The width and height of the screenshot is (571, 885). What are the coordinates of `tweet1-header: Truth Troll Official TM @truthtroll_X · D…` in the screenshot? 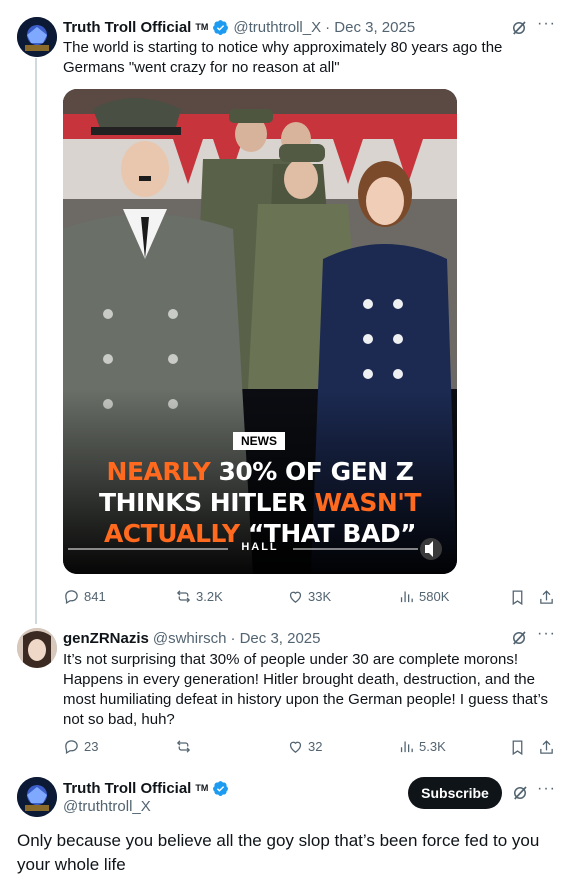 It's located at (239, 27).